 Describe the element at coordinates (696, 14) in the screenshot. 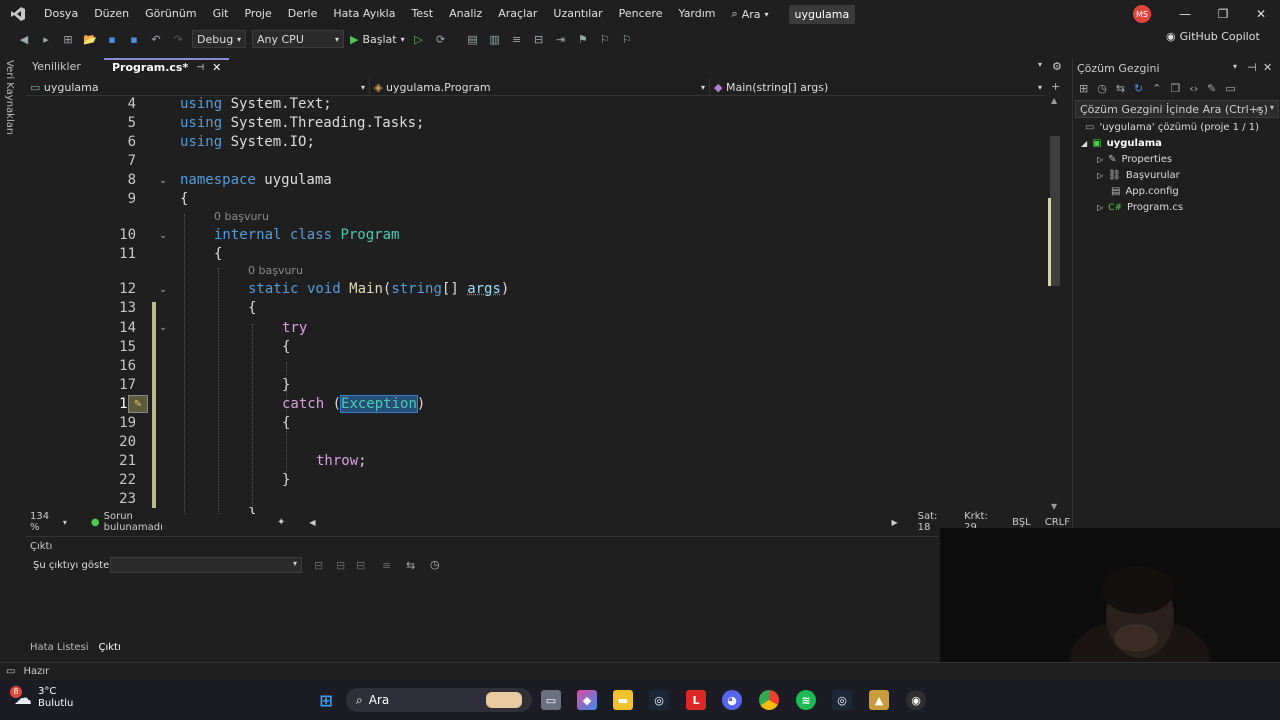

I see `menu-yardim: Yardım` at that location.